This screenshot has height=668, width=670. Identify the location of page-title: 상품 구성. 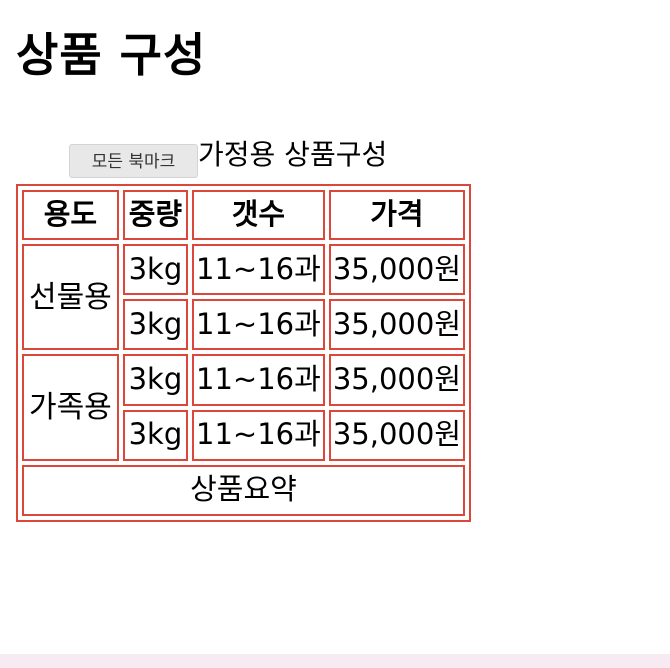
(111, 55).